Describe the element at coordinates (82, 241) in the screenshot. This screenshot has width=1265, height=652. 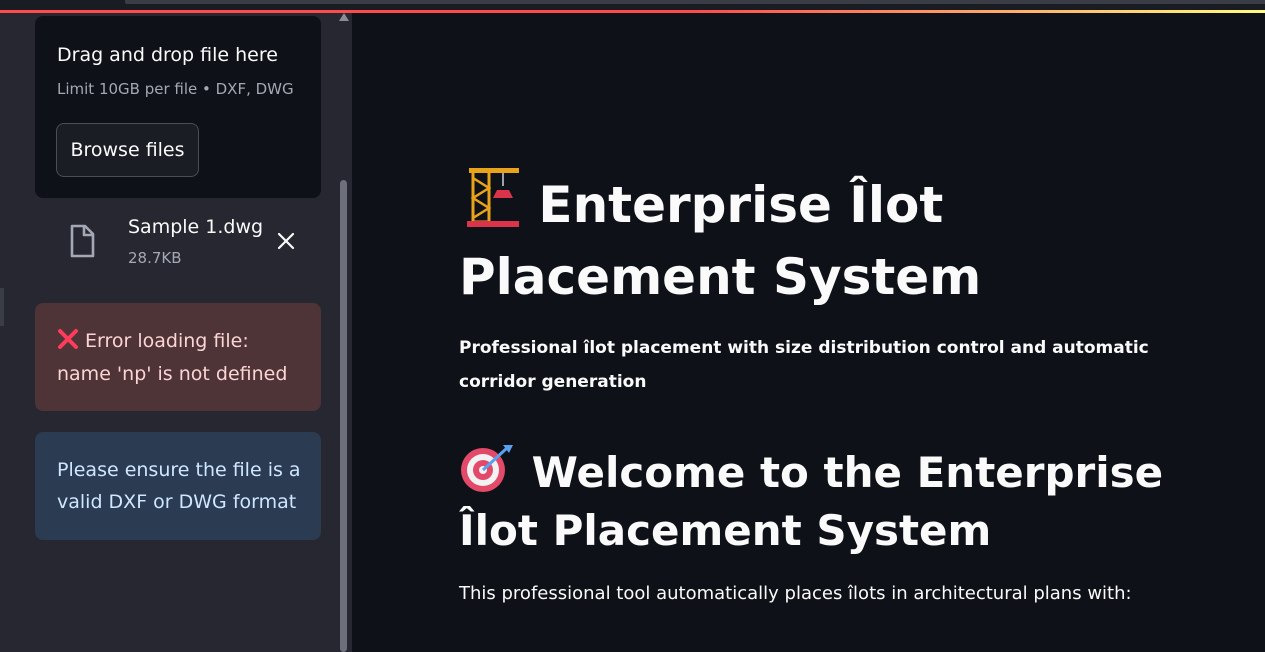
I see `file-icon` at that location.